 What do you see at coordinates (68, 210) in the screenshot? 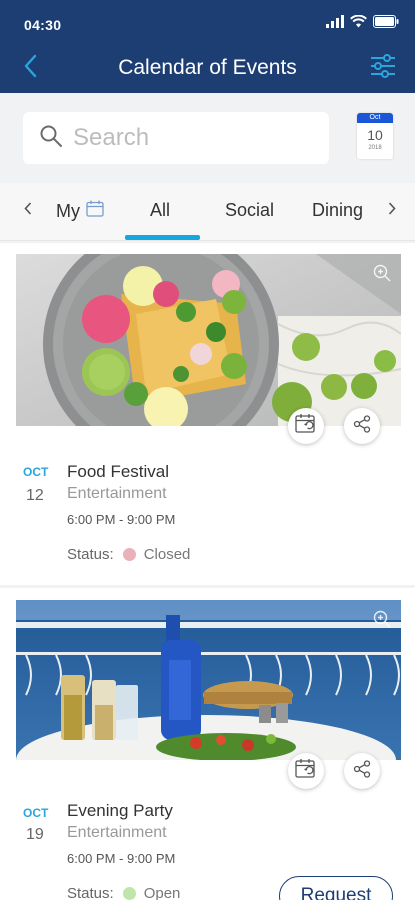
I see `tab-label: My` at bounding box center [68, 210].